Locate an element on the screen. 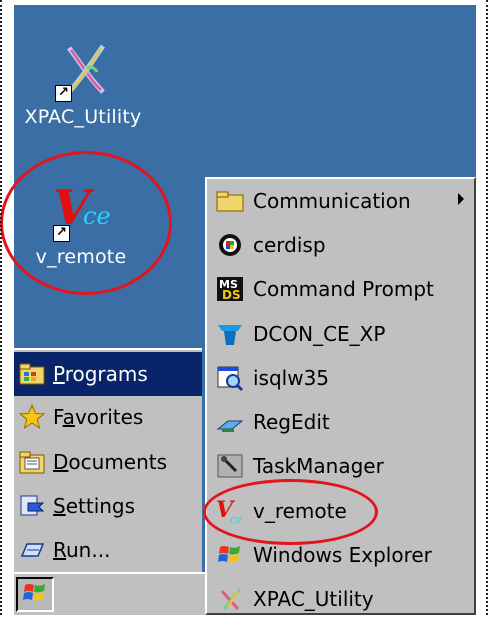  menu-item-label: Command Prompt is located at coordinates (343, 289).